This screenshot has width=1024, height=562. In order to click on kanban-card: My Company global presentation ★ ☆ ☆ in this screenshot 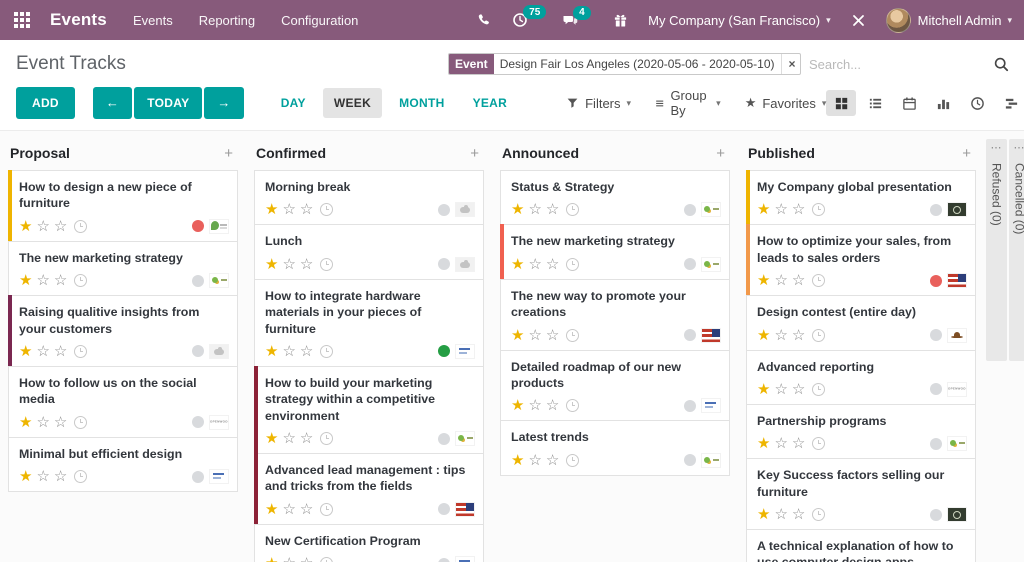, I will do `click(861, 198)`.